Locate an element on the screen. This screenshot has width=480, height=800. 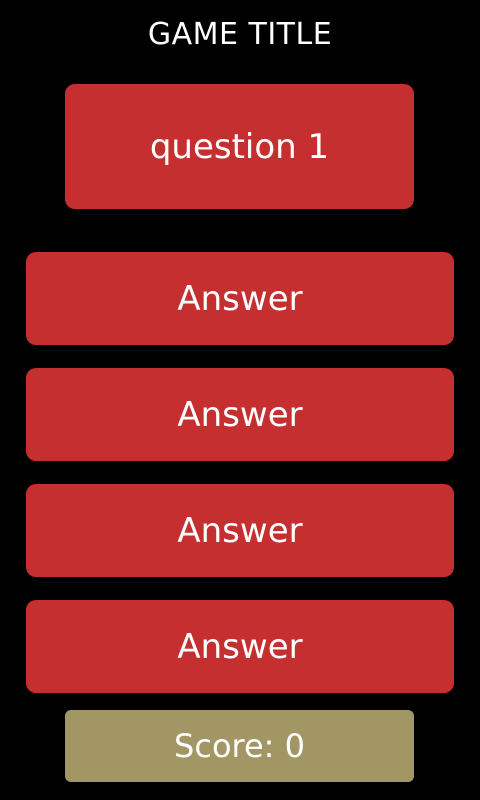
answer-label-2: Answer is located at coordinates (240, 414).